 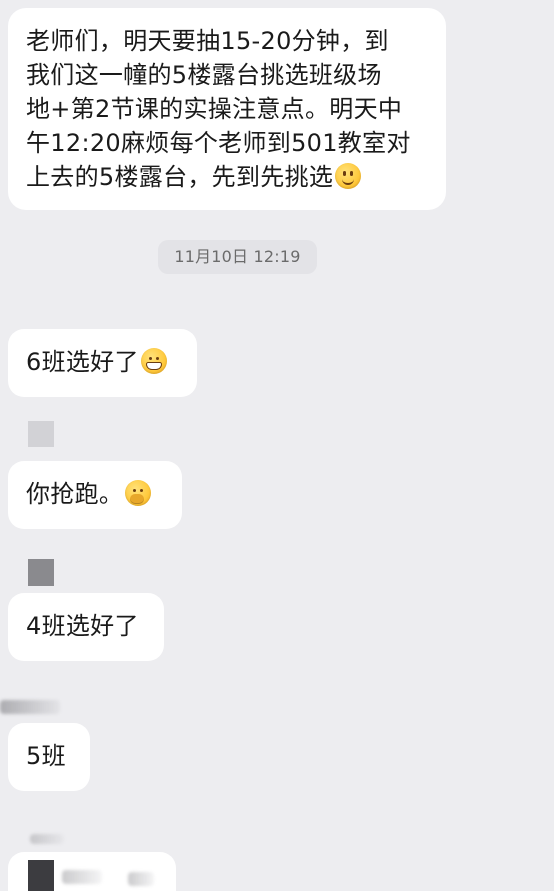 What do you see at coordinates (348, 176) in the screenshot?
I see `slightly-smiling-face-icon` at bounding box center [348, 176].